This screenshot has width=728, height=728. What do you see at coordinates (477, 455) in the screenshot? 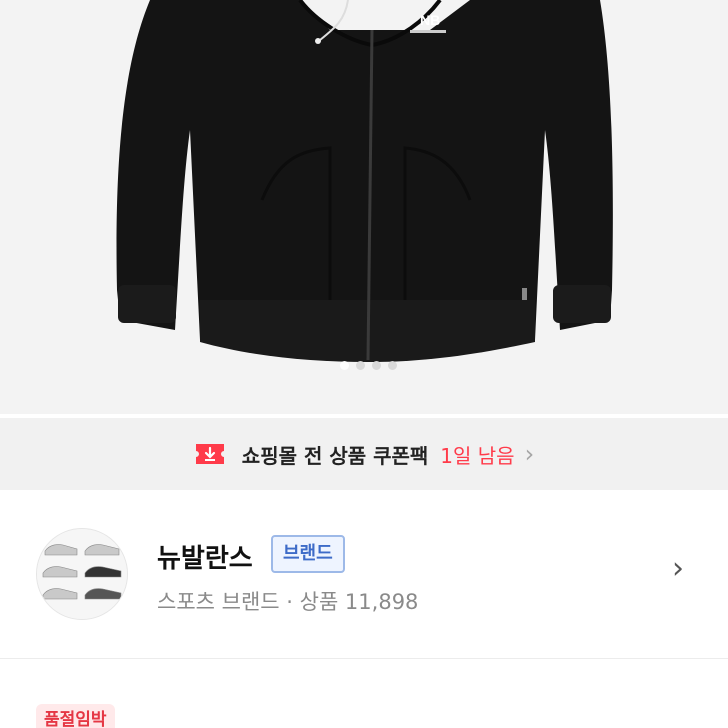
I see `coupon-remaining: 1일 남음` at bounding box center [477, 455].